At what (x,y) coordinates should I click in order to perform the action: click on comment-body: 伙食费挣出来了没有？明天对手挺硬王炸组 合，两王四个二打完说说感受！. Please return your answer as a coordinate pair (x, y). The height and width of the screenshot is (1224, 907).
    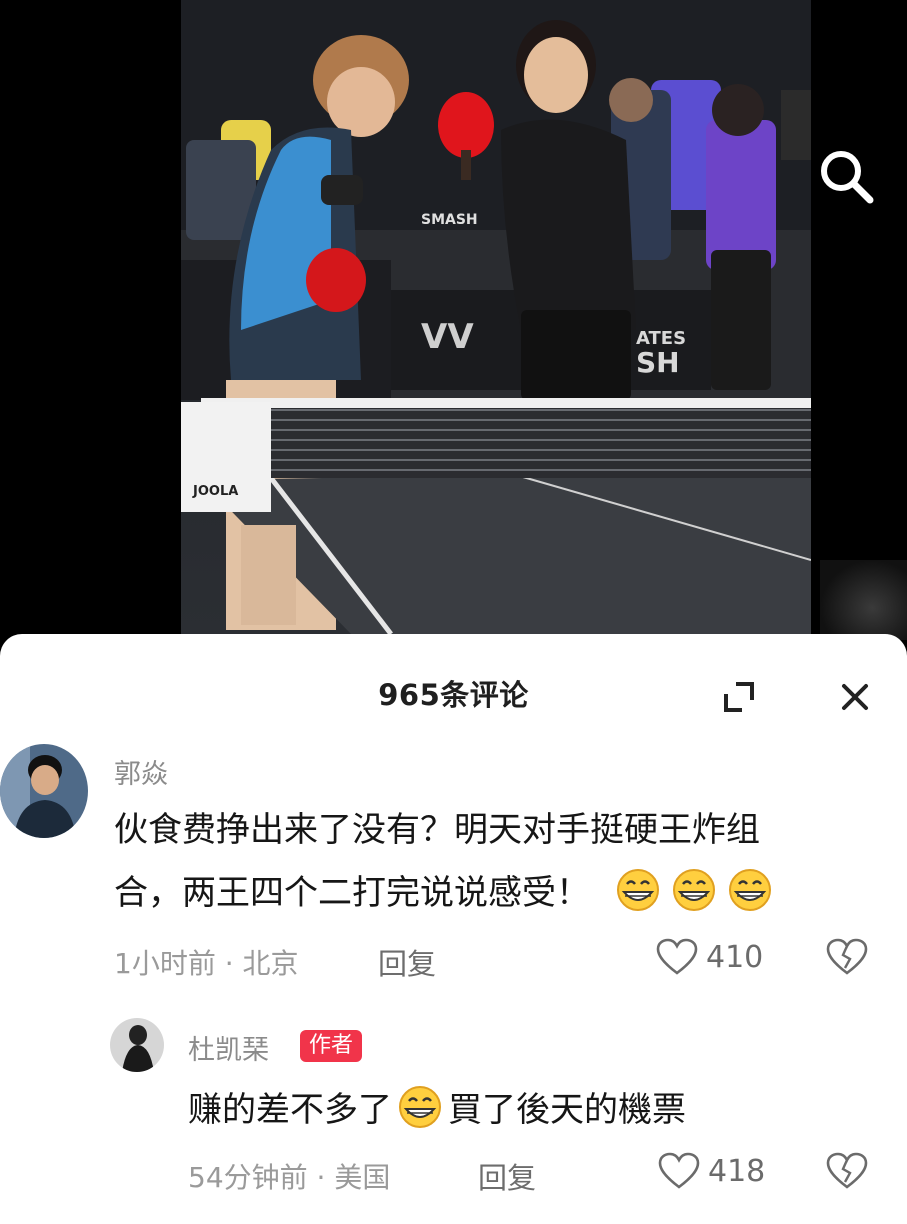
    Looking at the image, I should click on (504, 862).